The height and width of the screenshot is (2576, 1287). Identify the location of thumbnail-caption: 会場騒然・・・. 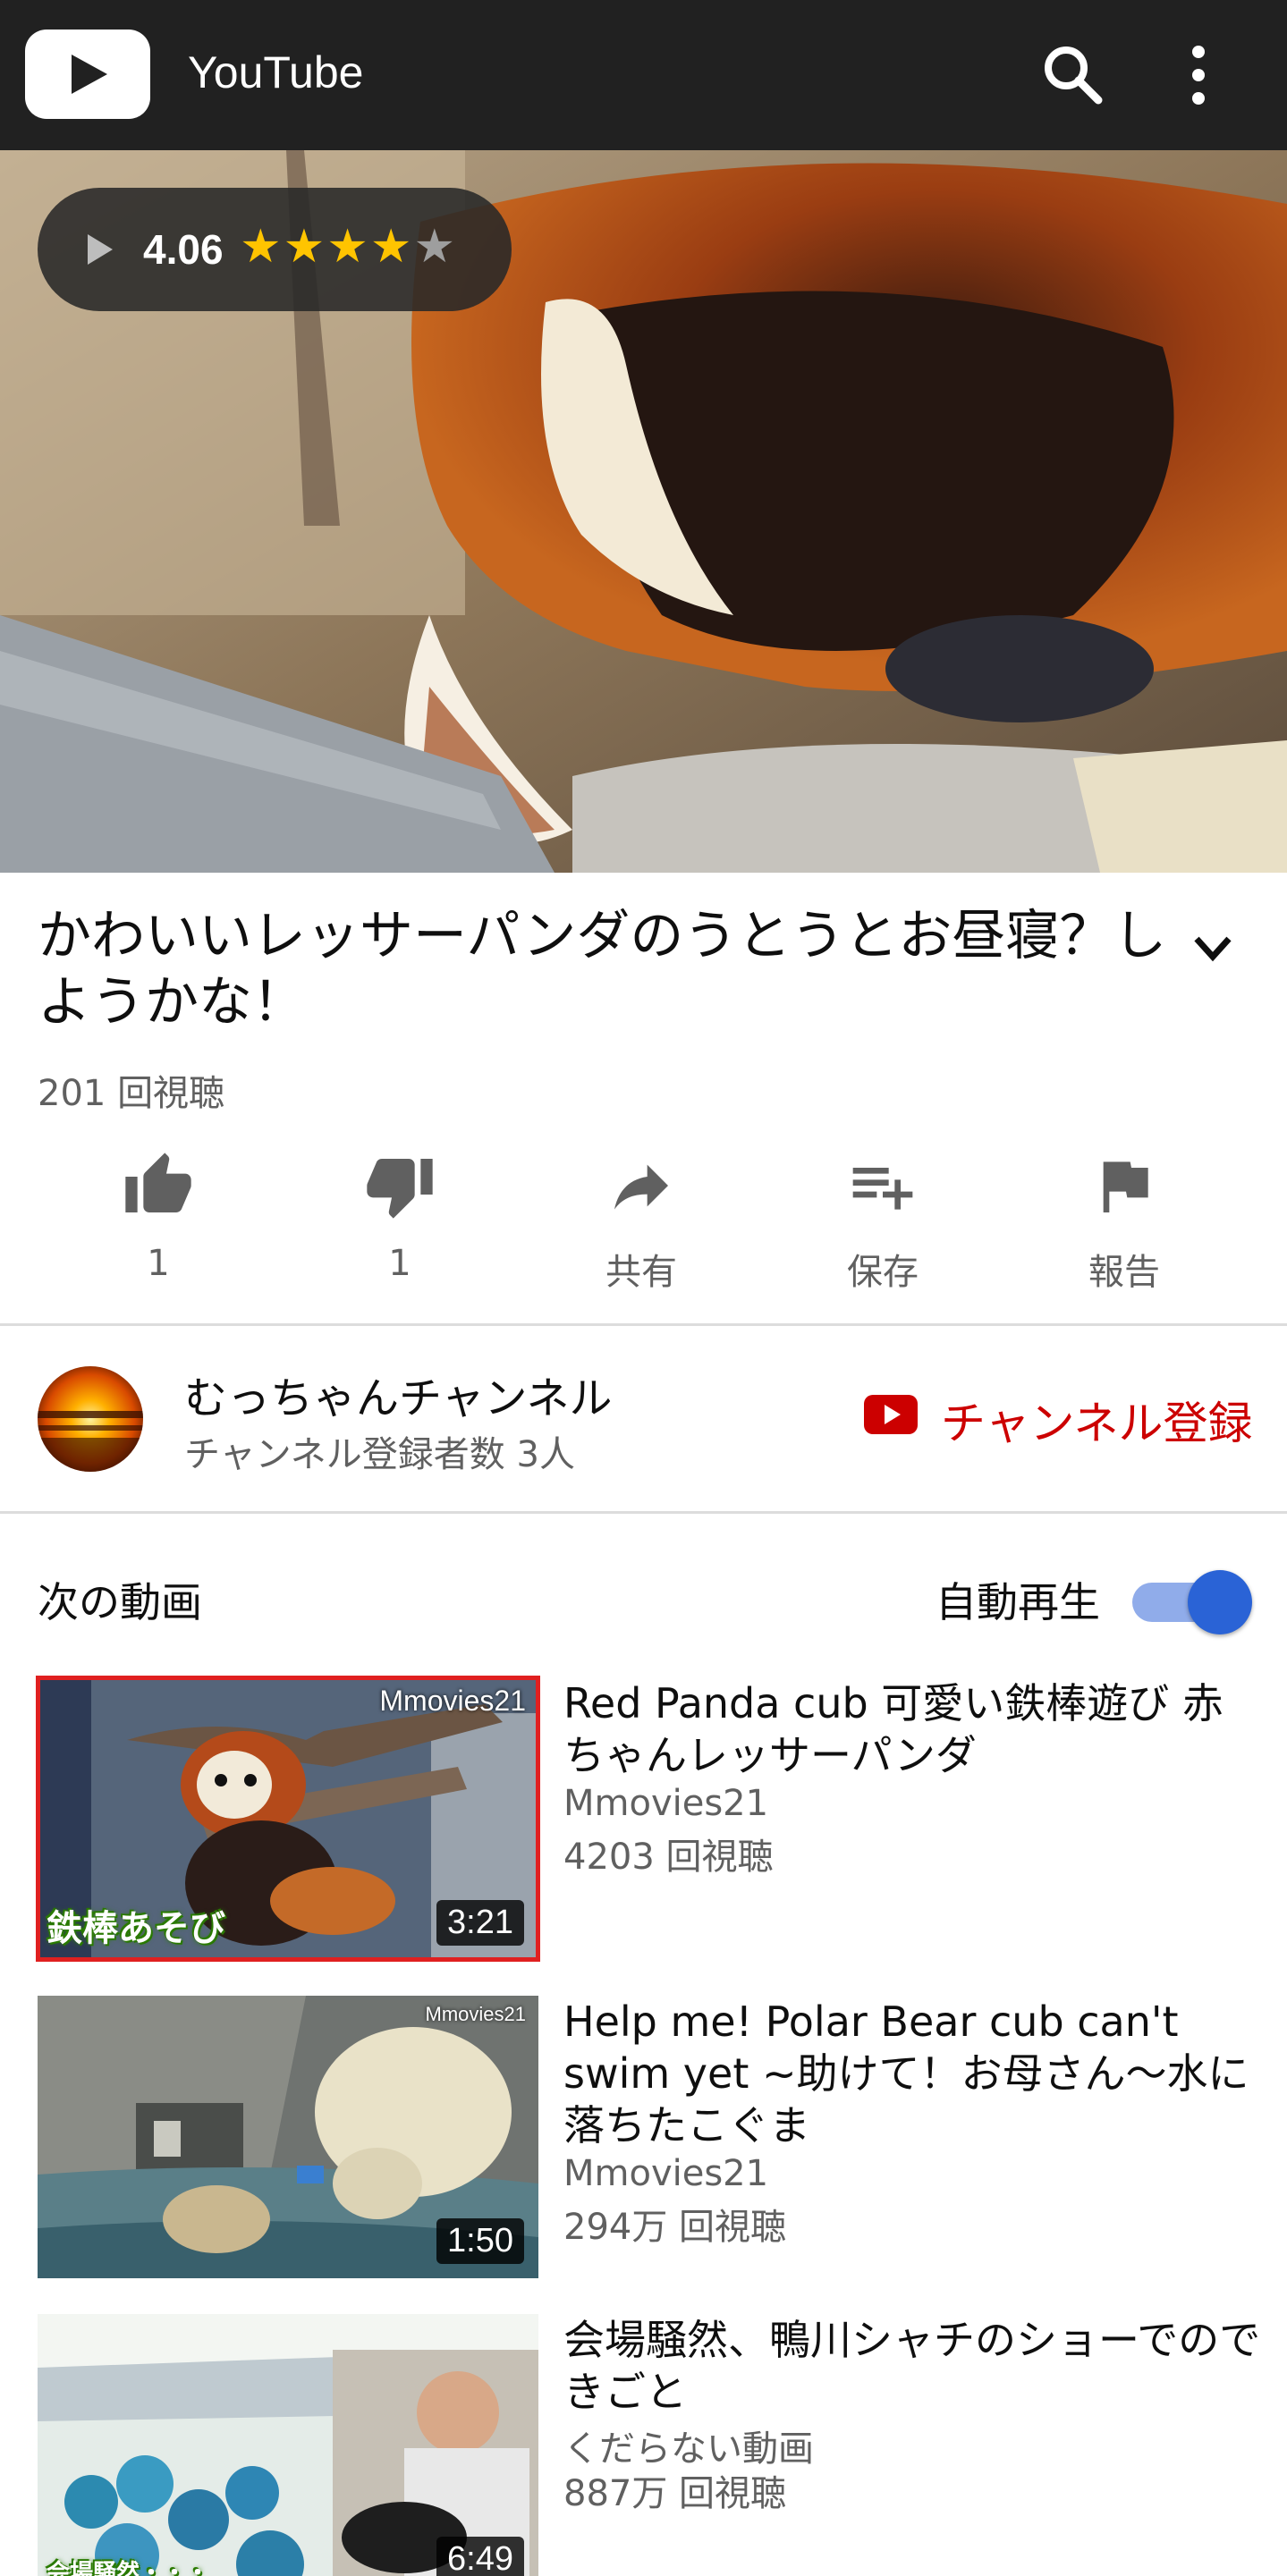
(128, 2568).